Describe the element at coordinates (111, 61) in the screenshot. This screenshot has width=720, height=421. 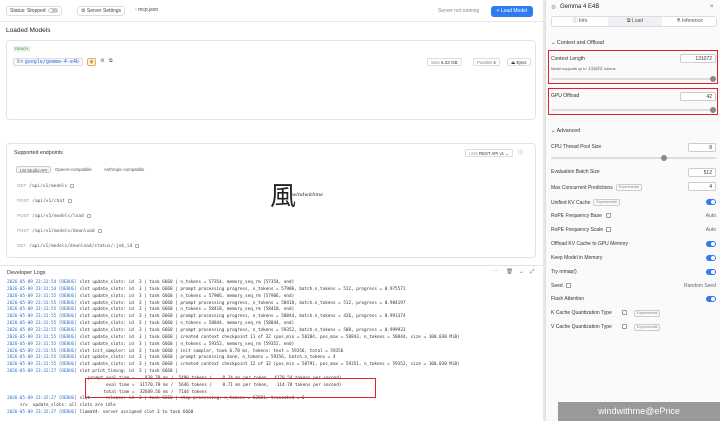
I see `copy-icon: ⧉` at that location.